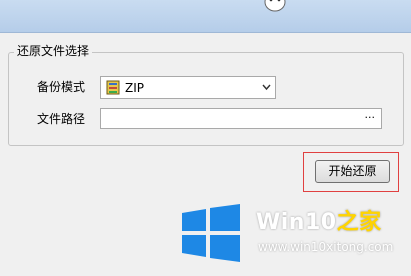 The image size is (411, 276). I want to click on file-path-label: 文件路径, so click(61, 119).